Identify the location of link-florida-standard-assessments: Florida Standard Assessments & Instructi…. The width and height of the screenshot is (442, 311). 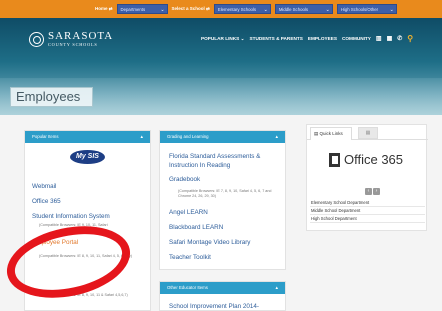
(225, 161).